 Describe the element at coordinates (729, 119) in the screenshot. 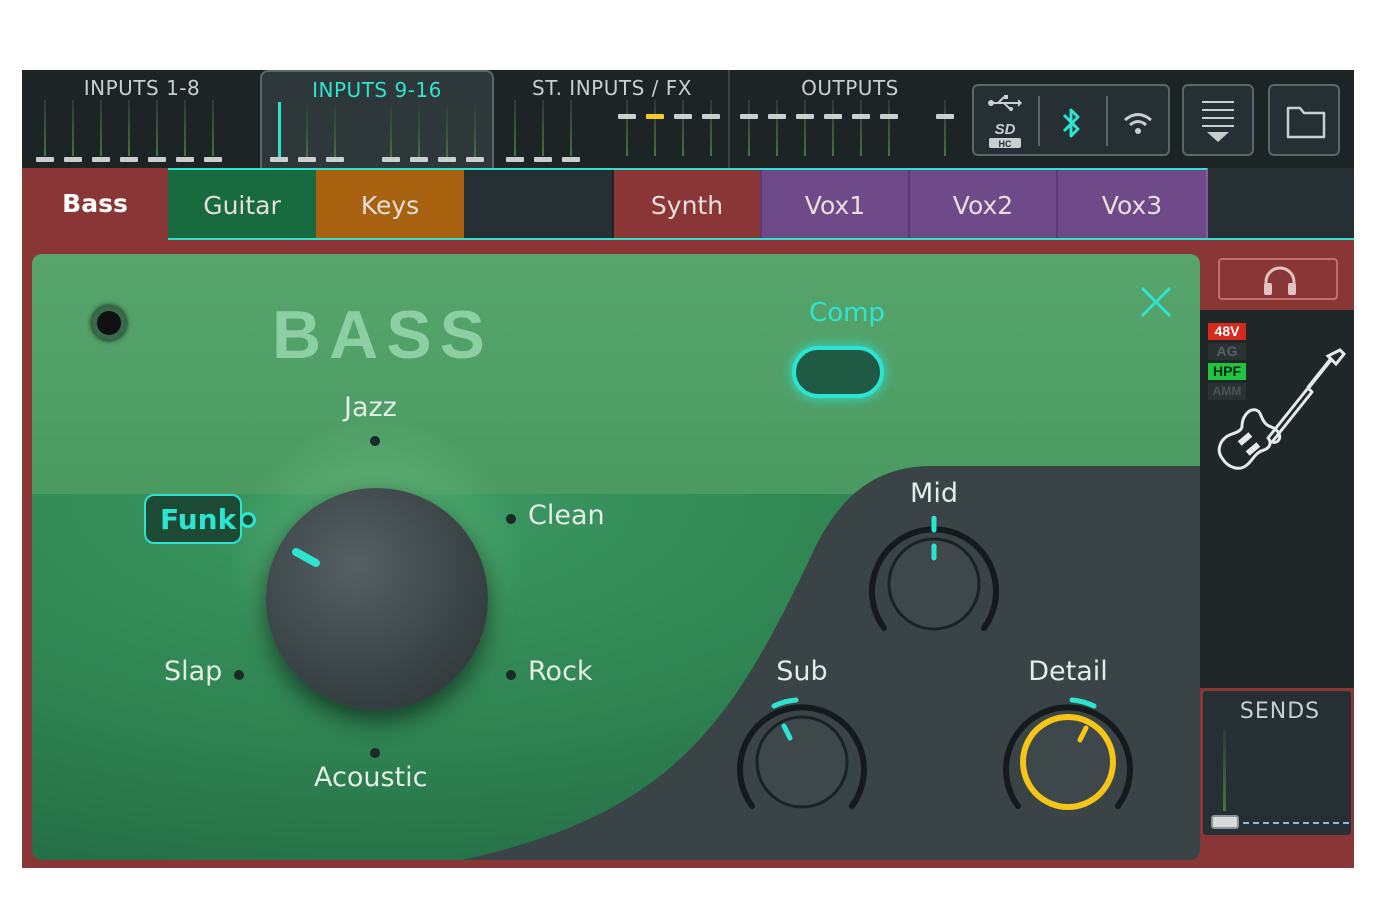

I see `bank-divider` at that location.